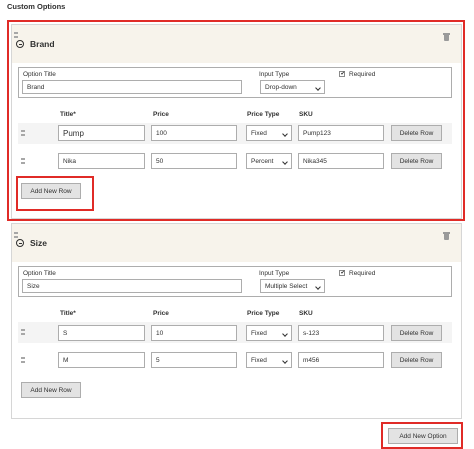 The image size is (474, 449). Describe the element at coordinates (341, 360) in the screenshot. I see `row-sku-input: m456` at that location.